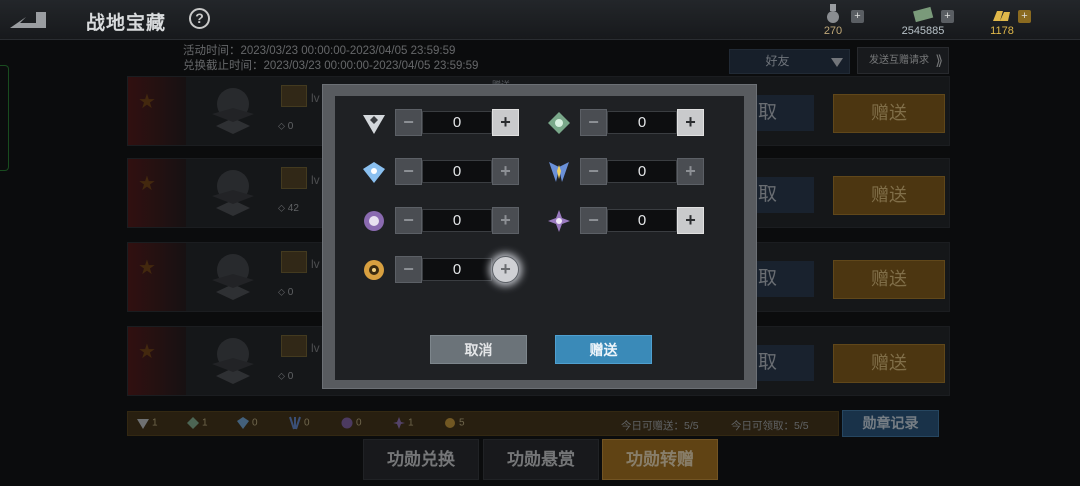 Image resolution: width=1080 pixels, height=486 pixels. I want to click on cancel-button: 取消, so click(478, 349).